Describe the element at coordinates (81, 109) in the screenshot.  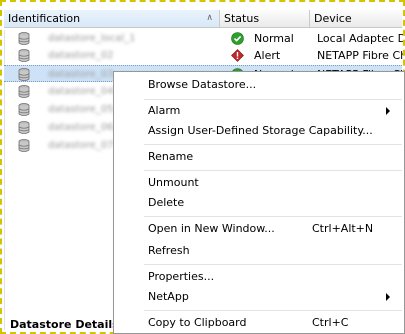
I see `datastore-name: datastore_05` at that location.